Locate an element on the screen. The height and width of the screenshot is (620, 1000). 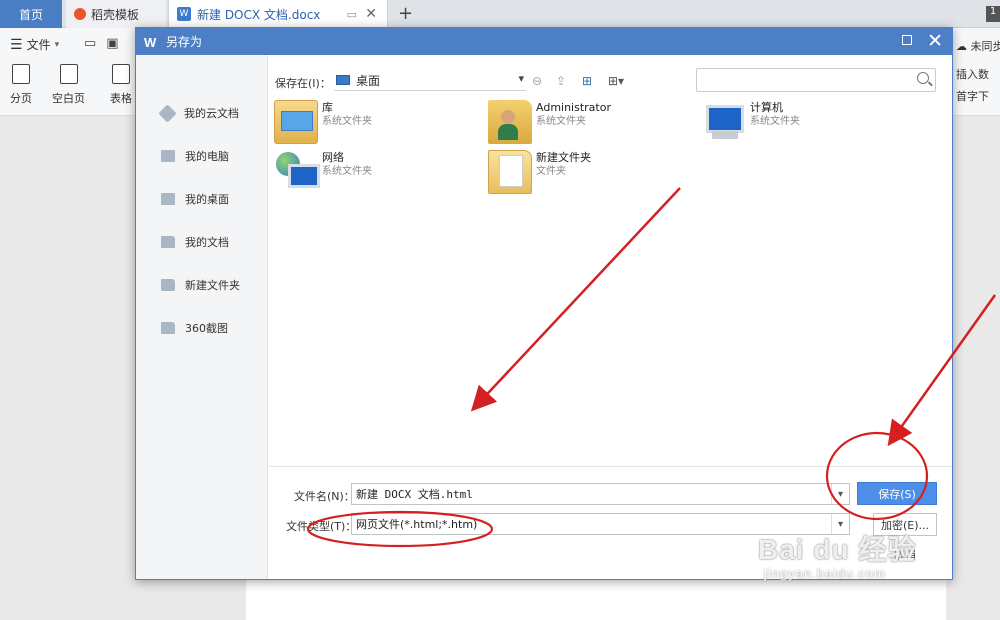
sidebar-item-label: 我的文档 is located at coordinates (207, 242).